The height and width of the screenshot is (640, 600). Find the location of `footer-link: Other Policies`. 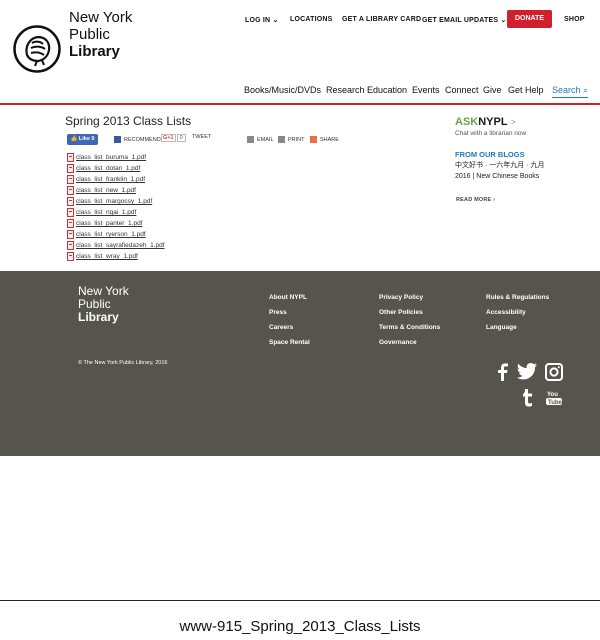

footer-link: Other Policies is located at coordinates (409, 312).